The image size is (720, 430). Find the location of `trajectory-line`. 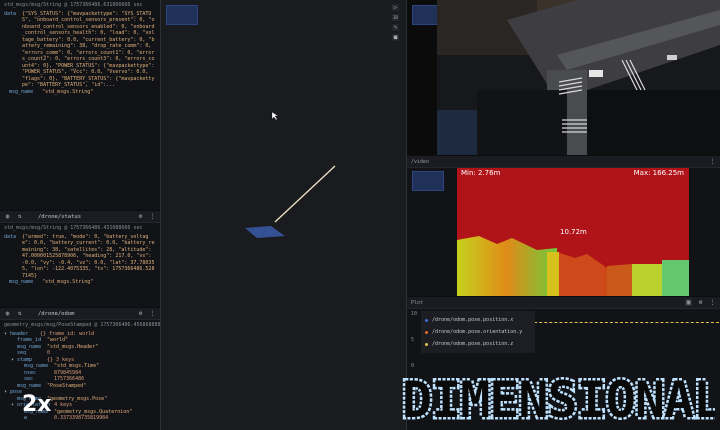

trajectory-line is located at coordinates (305, 194).